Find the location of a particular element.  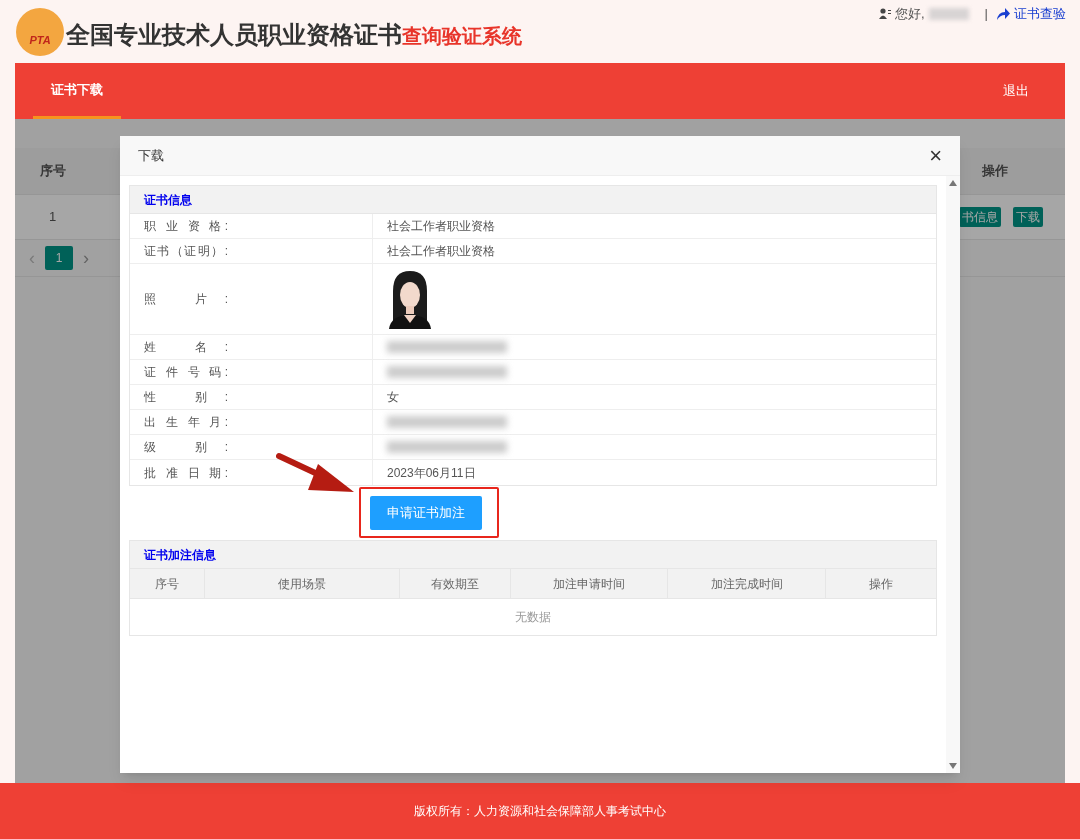

section-title: 证书信息 is located at coordinates (168, 200).